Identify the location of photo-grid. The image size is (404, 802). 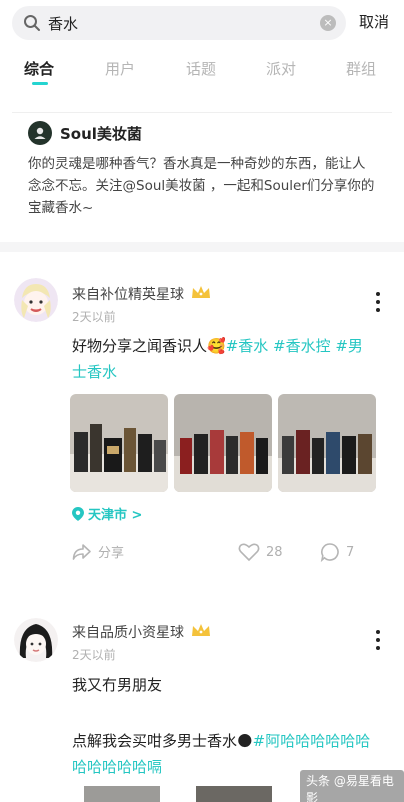
(223, 443).